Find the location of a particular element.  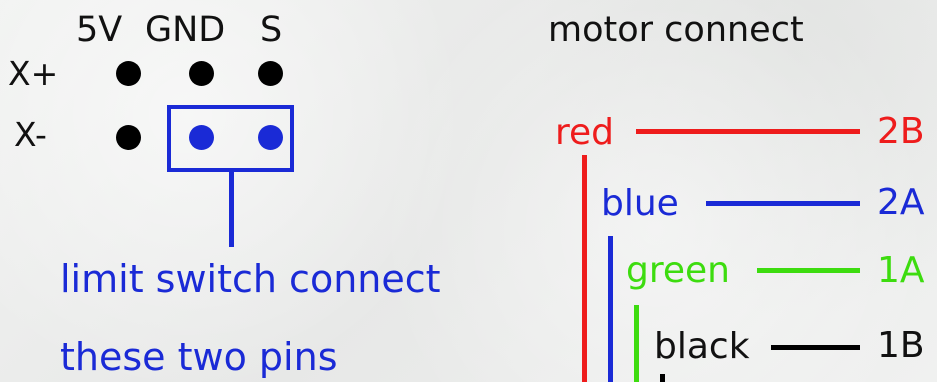

motor-connect-title: motor connect is located at coordinates (676, 30).